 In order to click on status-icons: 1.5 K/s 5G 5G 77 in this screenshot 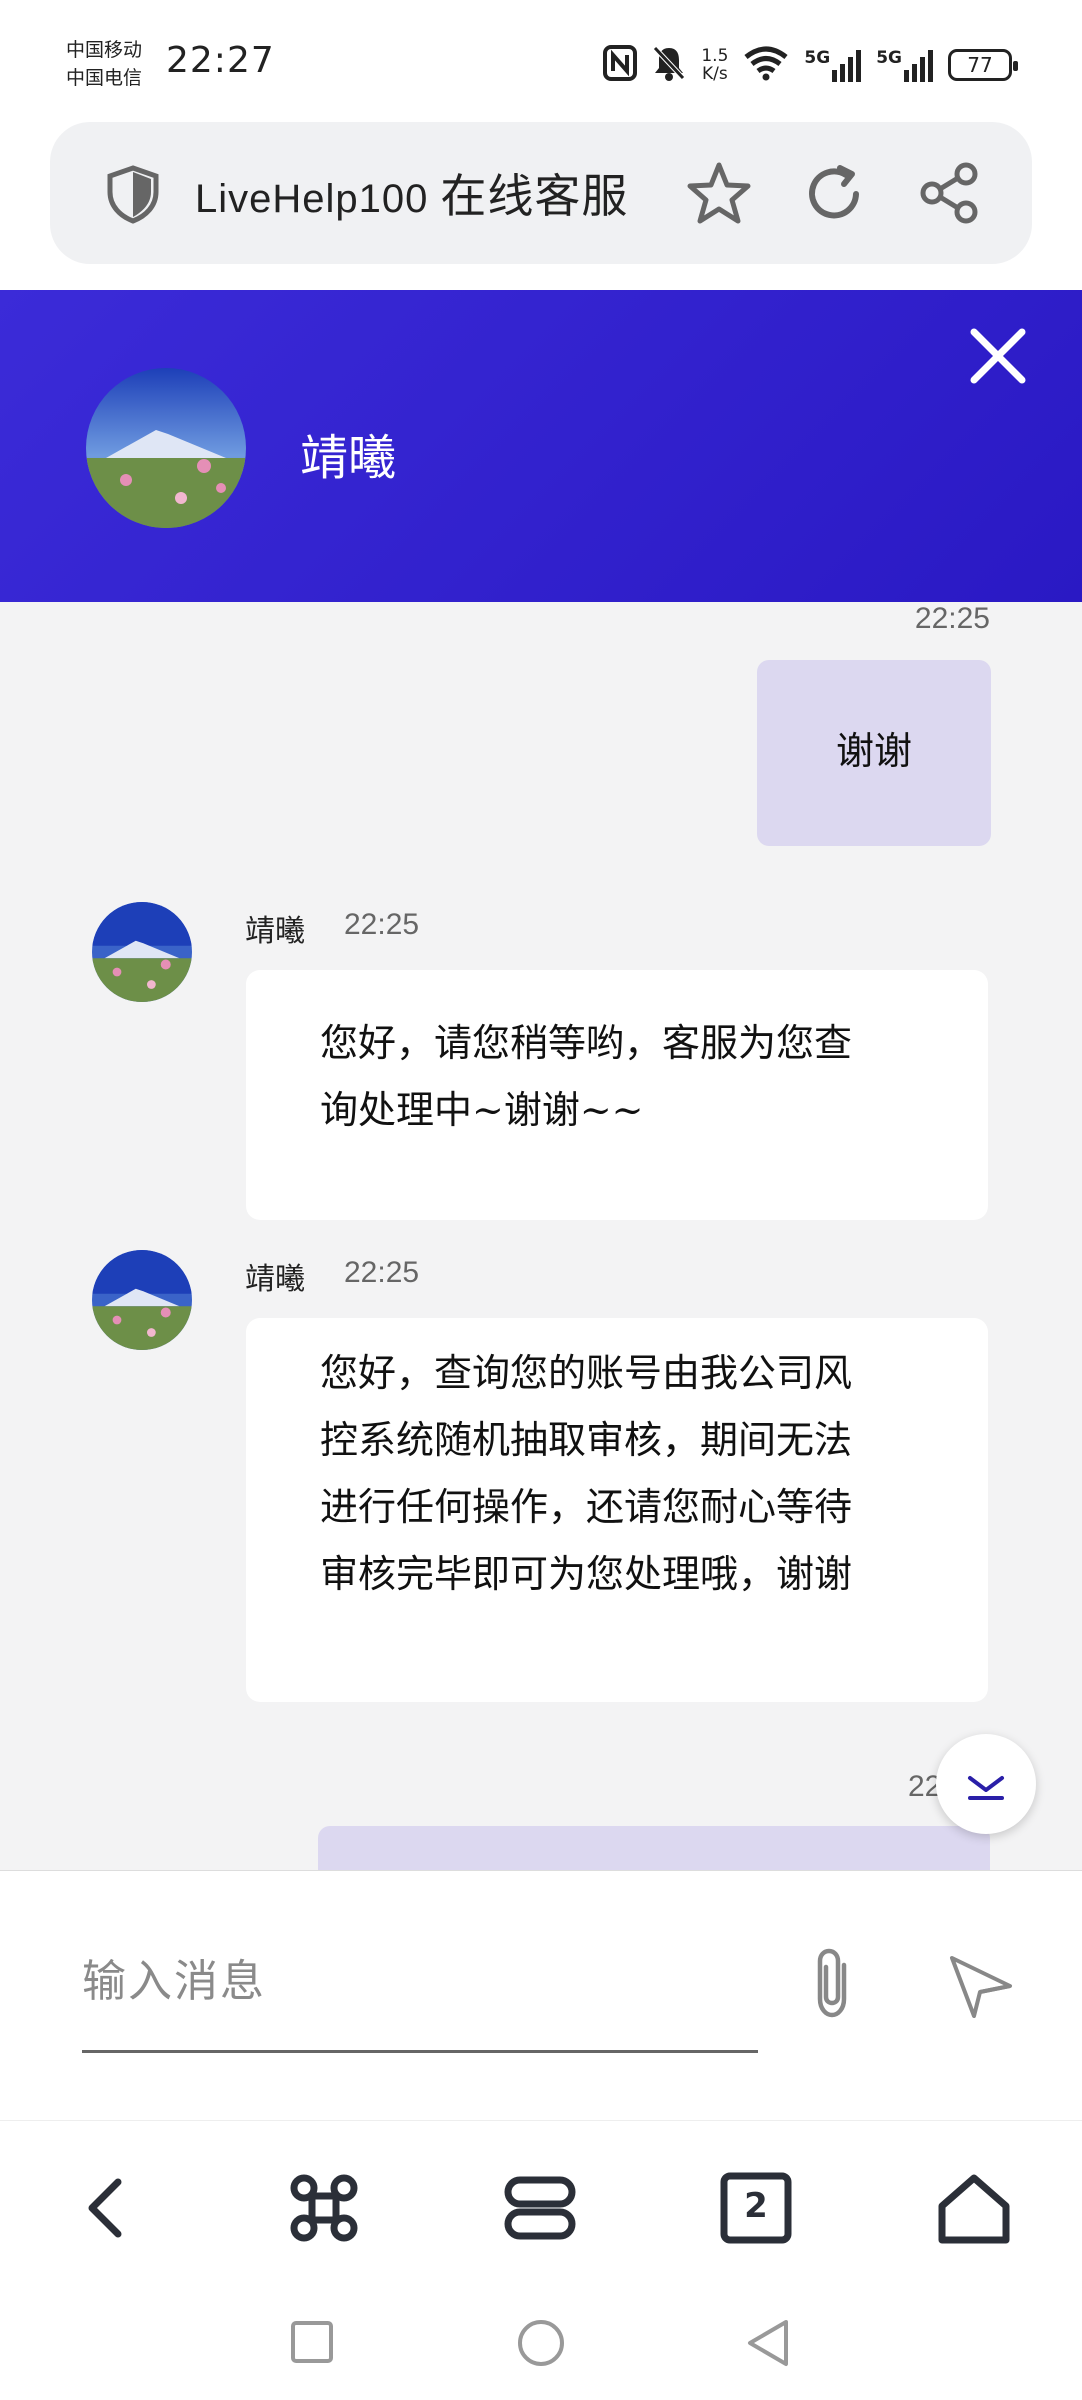, I will do `click(810, 65)`.